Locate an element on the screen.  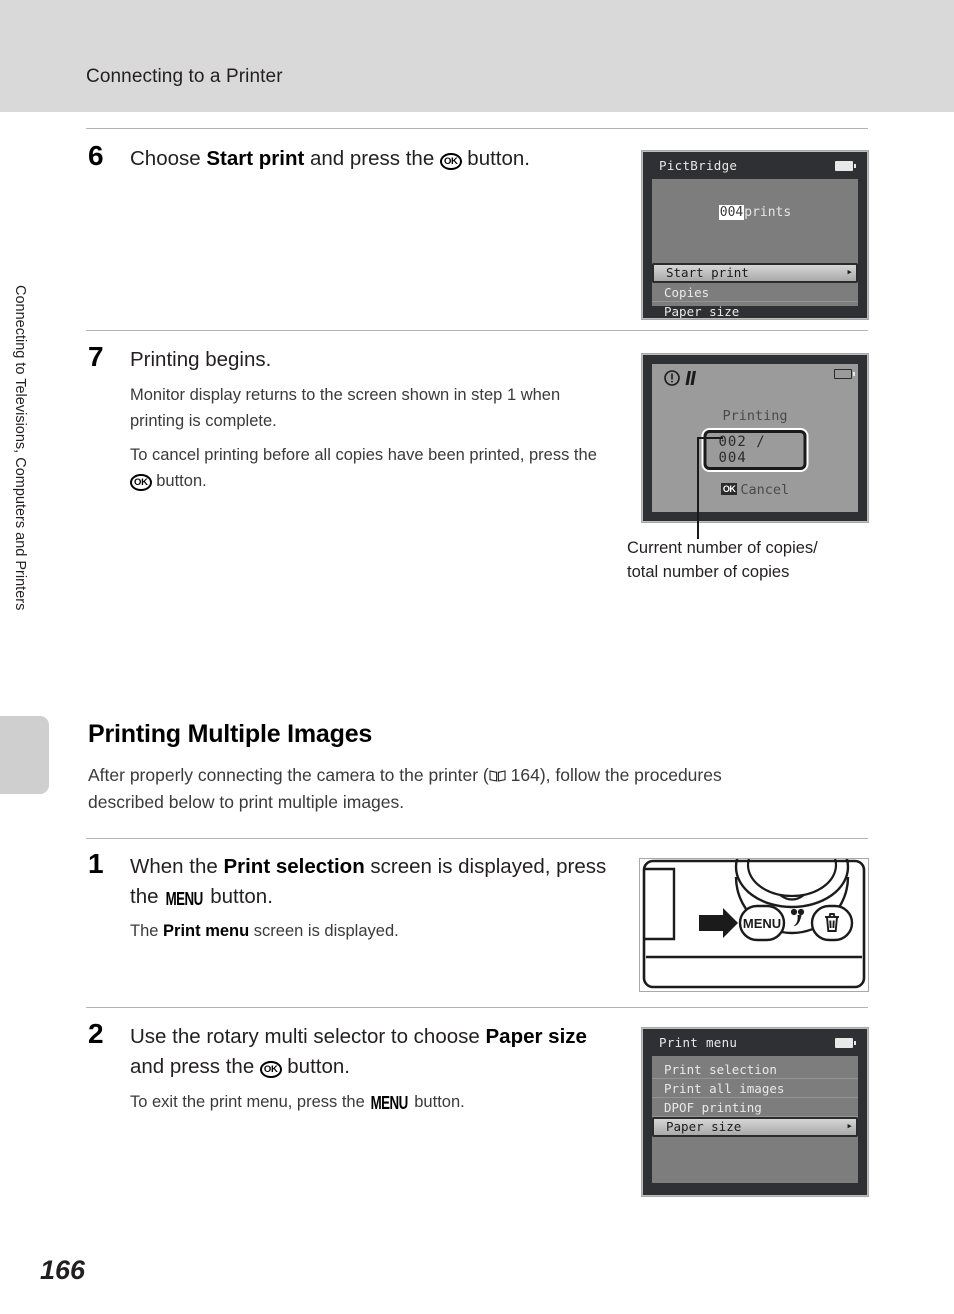
step-7-number: 7 is located at coordinates (96, 356).